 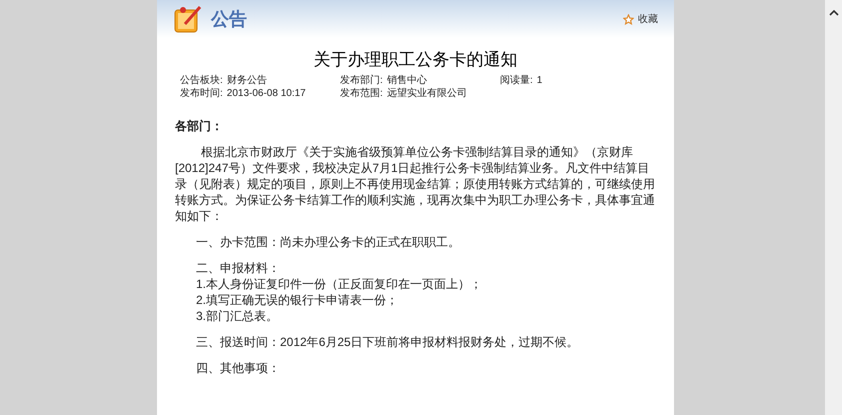 I want to click on body-paragraph: 三、报送时间：2012年6月25日下班前将申报材料报财务处，过期不候。, so click(x=388, y=342).